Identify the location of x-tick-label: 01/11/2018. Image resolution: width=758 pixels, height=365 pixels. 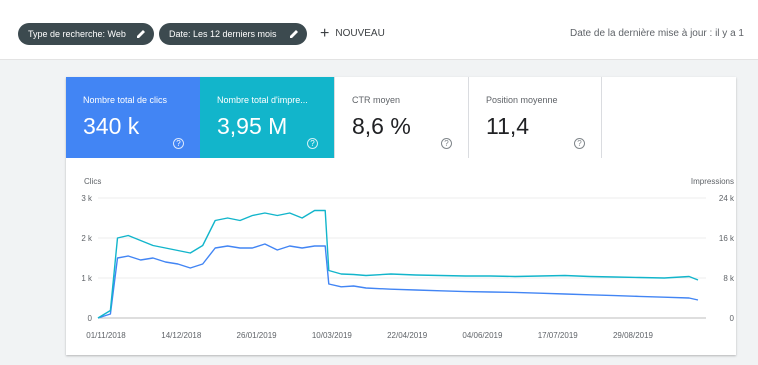
(106, 335).